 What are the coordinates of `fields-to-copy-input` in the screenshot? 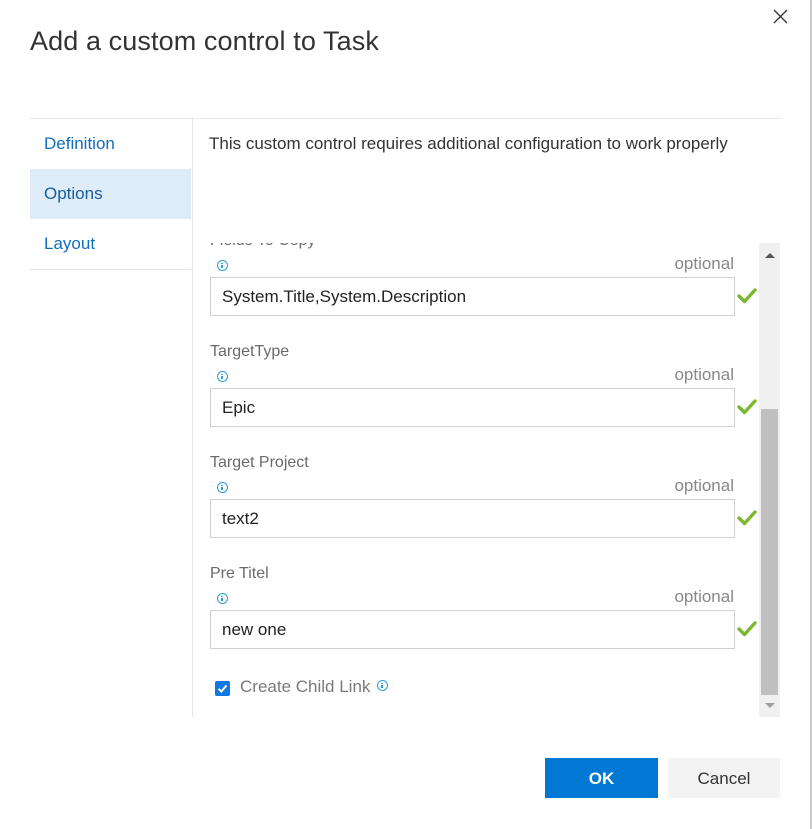 It's located at (472, 296).